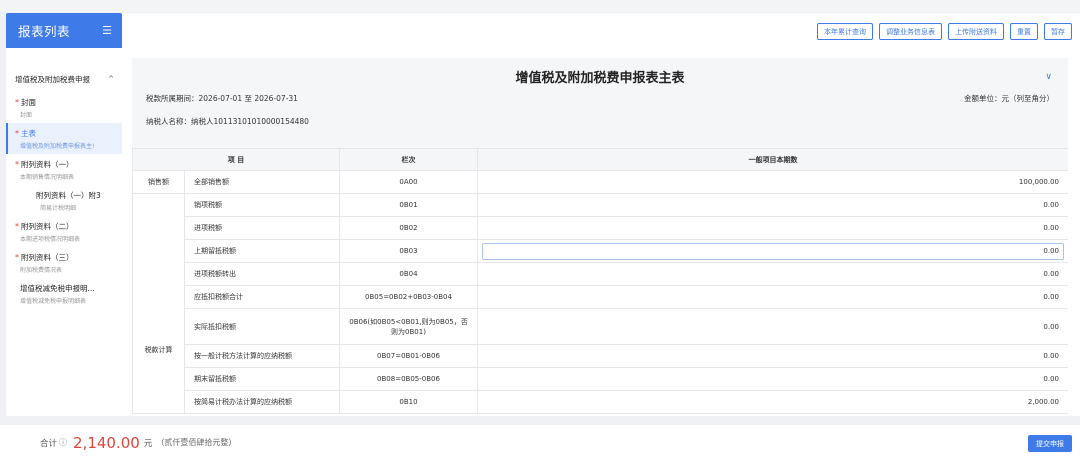 This screenshot has width=1080, height=460. What do you see at coordinates (227, 121) in the screenshot?
I see `taxpayer-name: 纳税人名称：纳税人10113101010000154480` at bounding box center [227, 121].